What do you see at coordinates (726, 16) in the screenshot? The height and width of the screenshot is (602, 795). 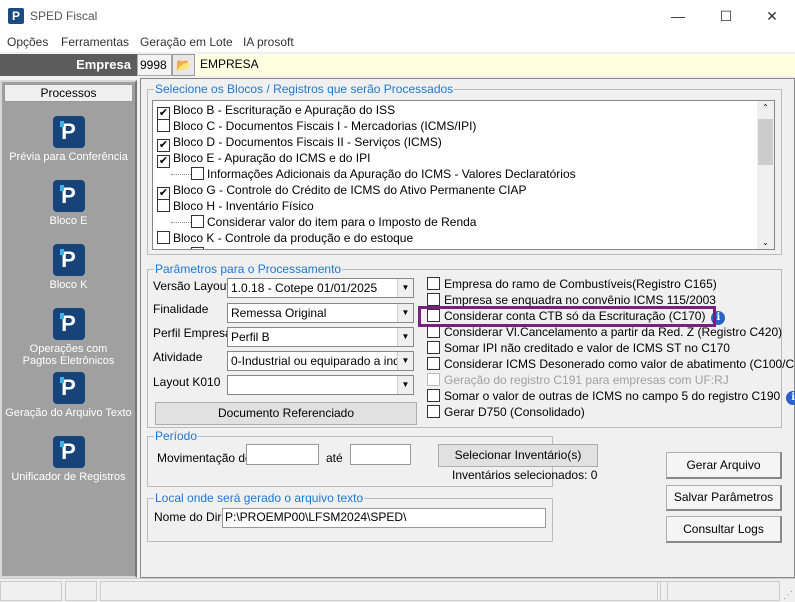 I see `maximize-button: ☐` at bounding box center [726, 16].